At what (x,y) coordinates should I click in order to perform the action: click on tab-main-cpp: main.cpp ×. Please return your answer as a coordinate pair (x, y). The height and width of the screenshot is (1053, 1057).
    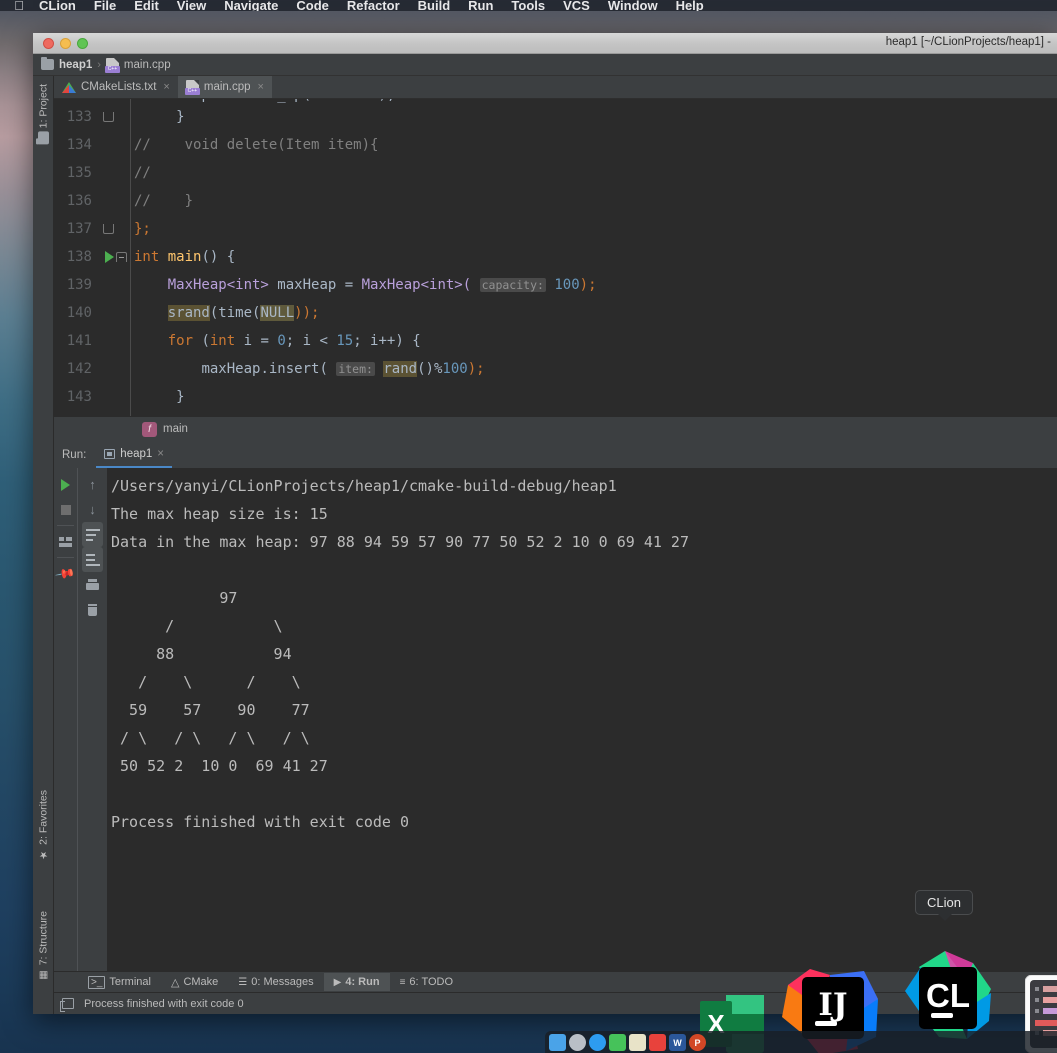
    Looking at the image, I should click on (224, 87).